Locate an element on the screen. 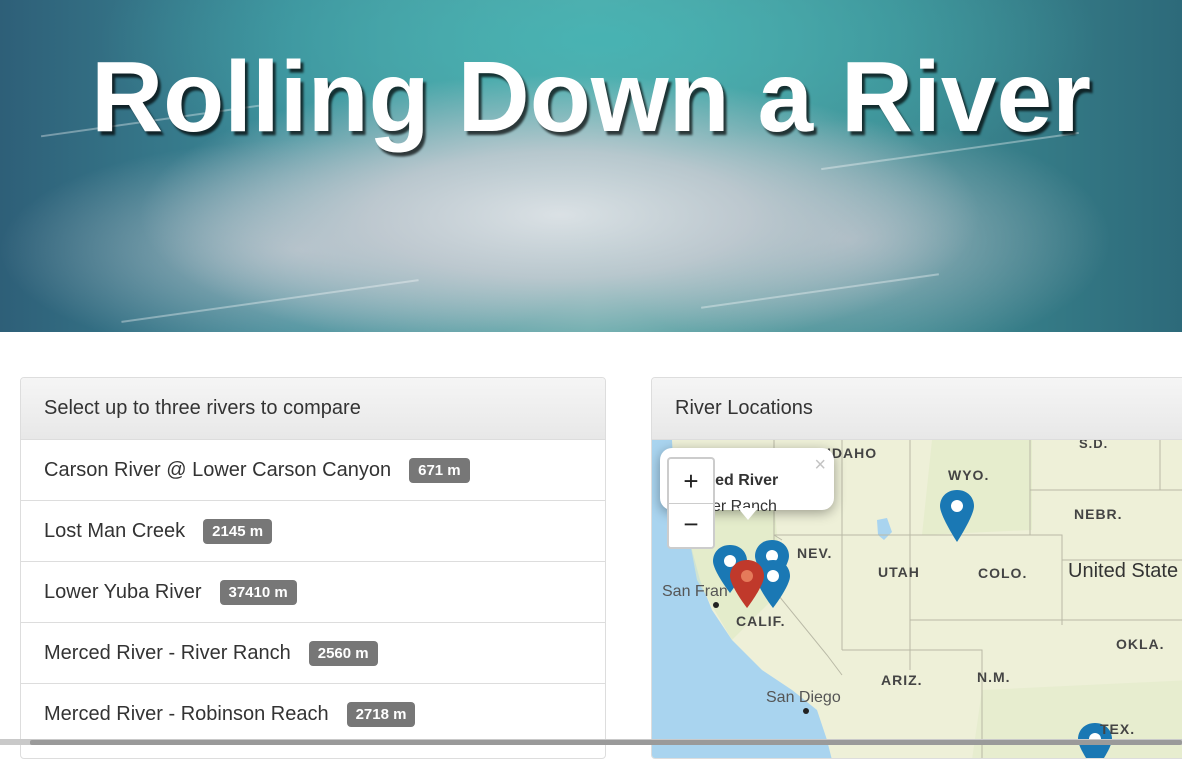 This screenshot has width=1182, height=759. river-length-badge: 2718 m is located at coordinates (381, 714).